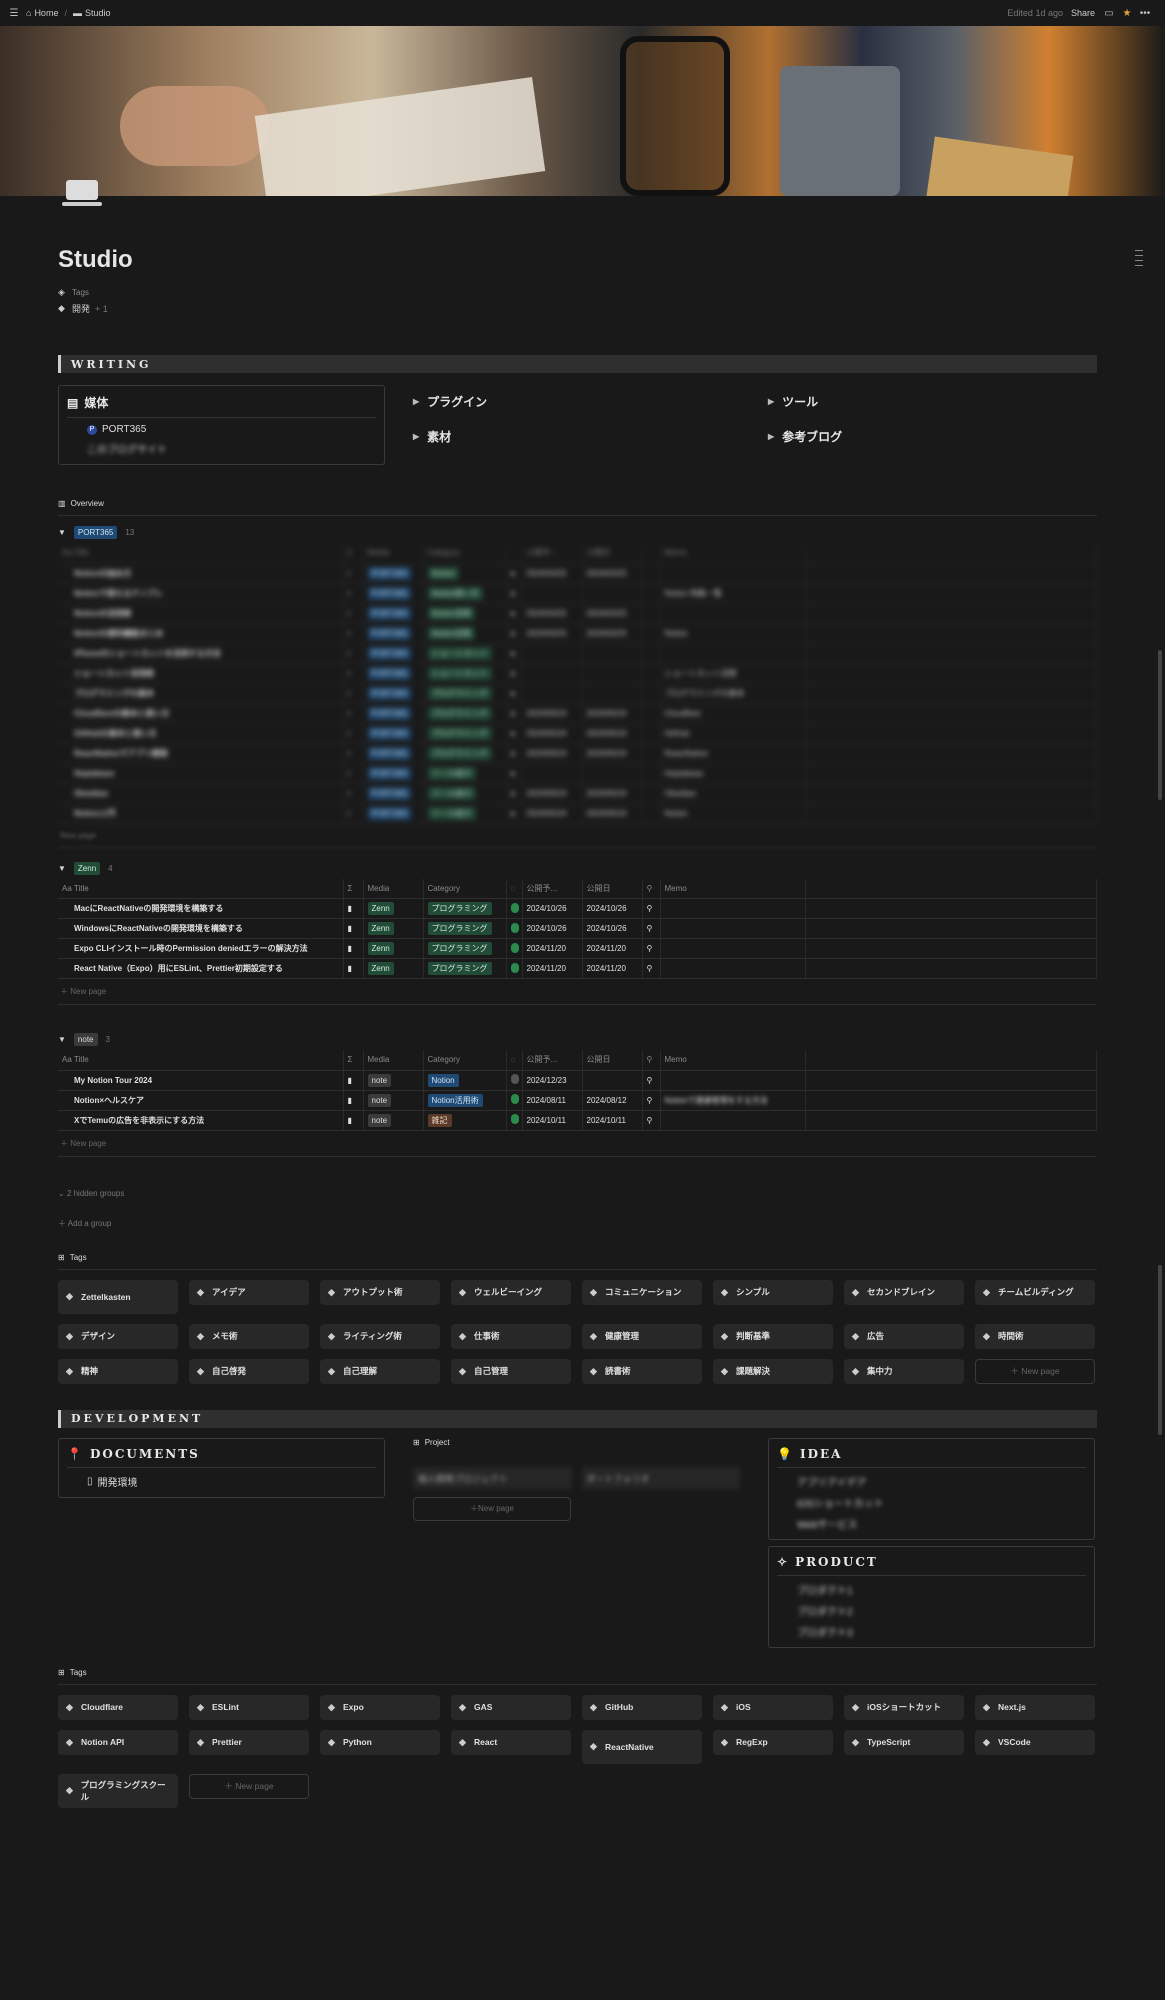  Describe the element at coordinates (642, 1707) in the screenshot. I see `tag-card: ◆ GitHub` at that location.